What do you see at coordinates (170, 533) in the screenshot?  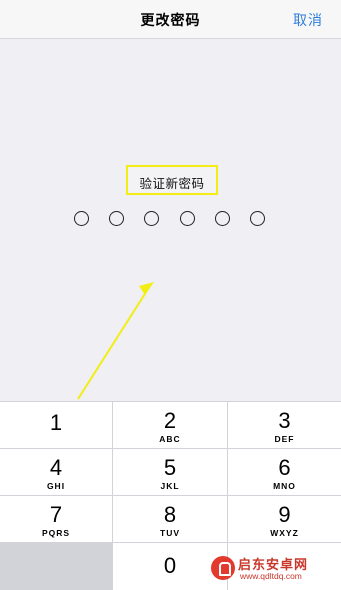 I see `key-letters: TUV` at bounding box center [170, 533].